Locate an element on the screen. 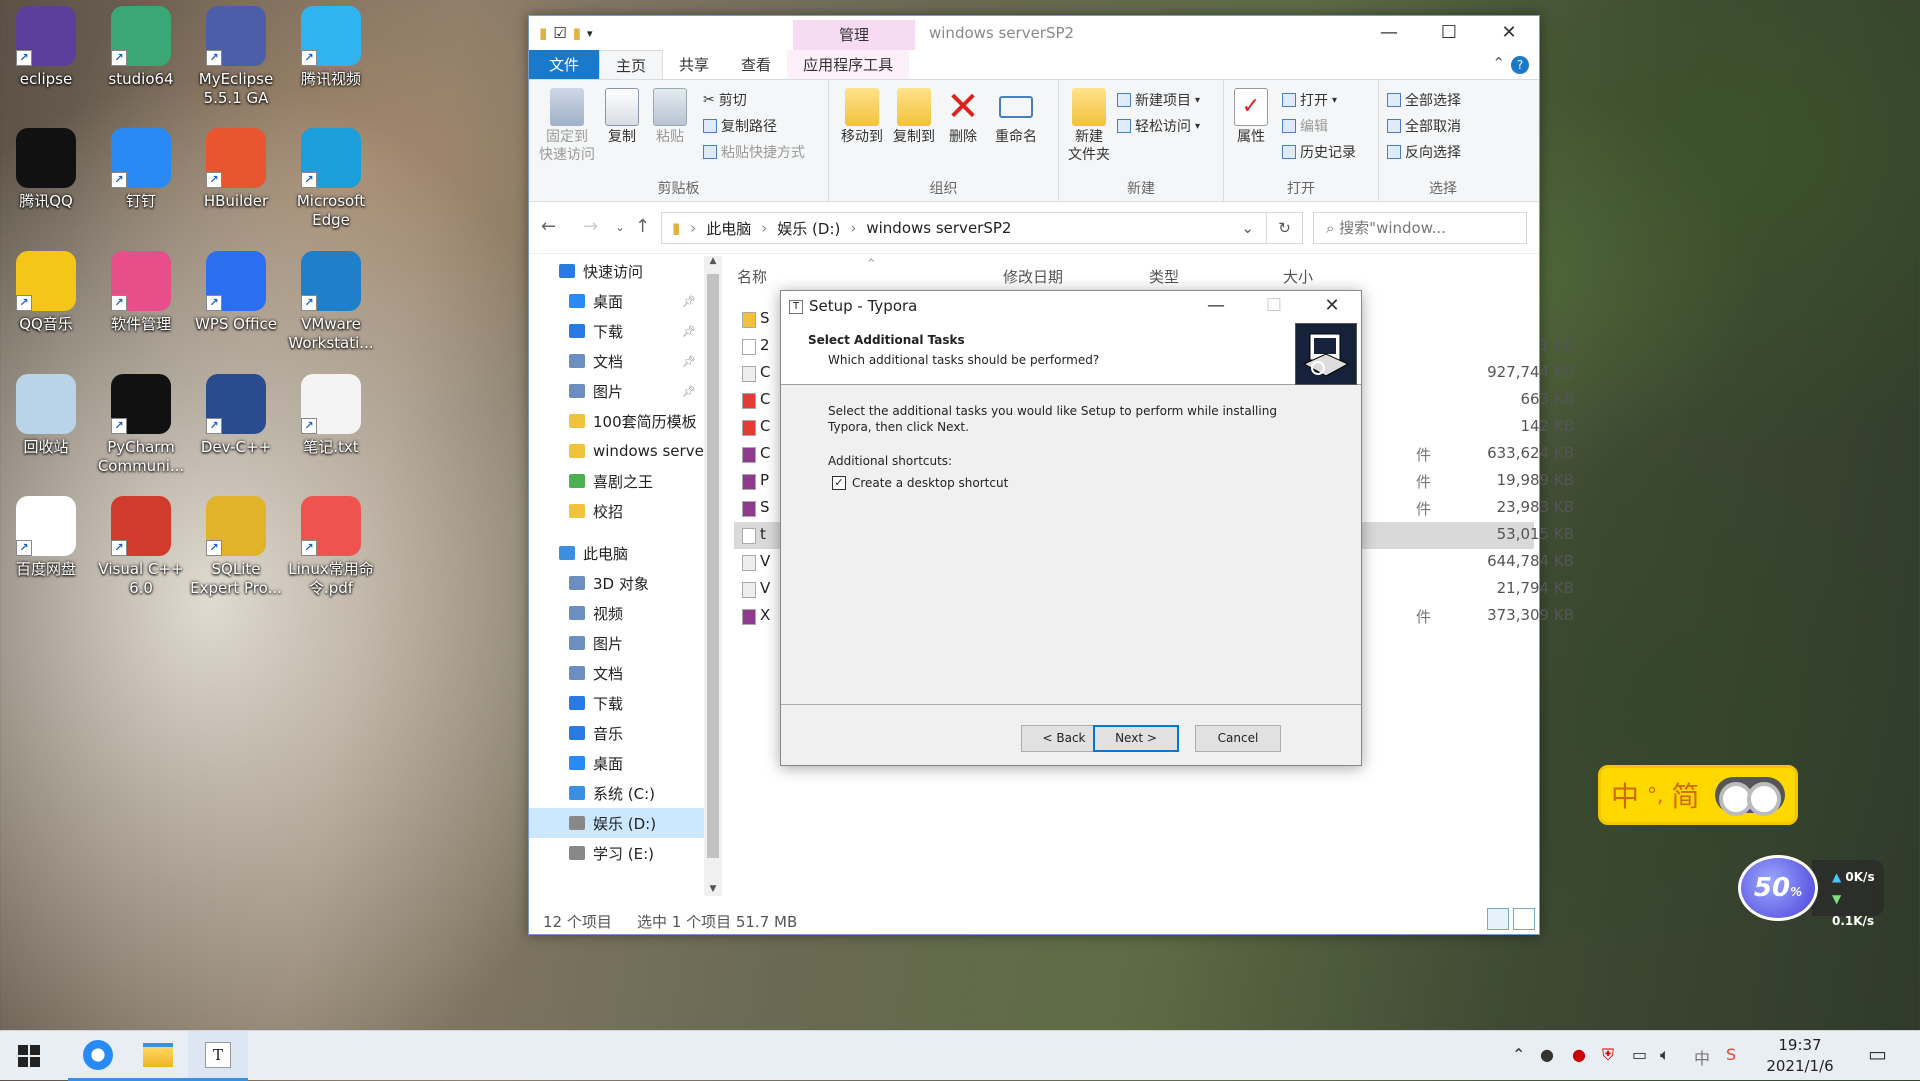 The width and height of the screenshot is (1920, 1081). column-name: 名称 is located at coordinates (752, 276).